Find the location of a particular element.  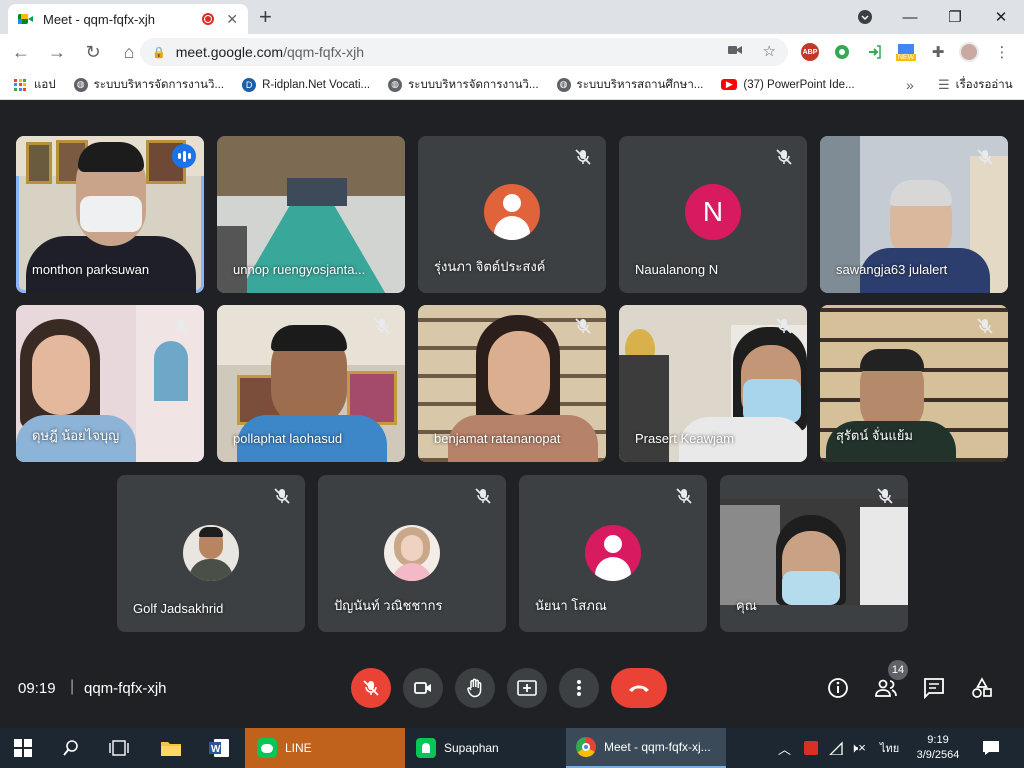

new-tab-icon: + is located at coordinates (265, 17).